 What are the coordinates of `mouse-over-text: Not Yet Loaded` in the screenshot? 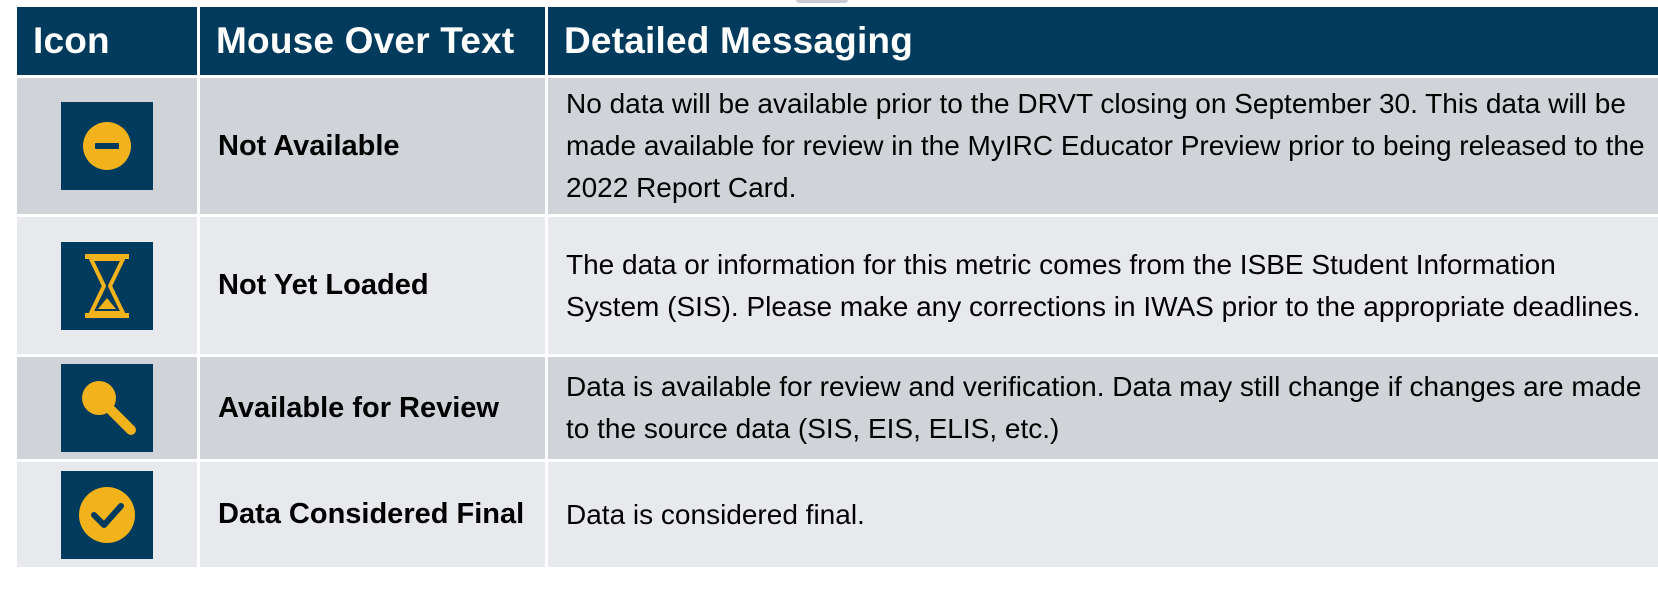 It's located at (372, 285).